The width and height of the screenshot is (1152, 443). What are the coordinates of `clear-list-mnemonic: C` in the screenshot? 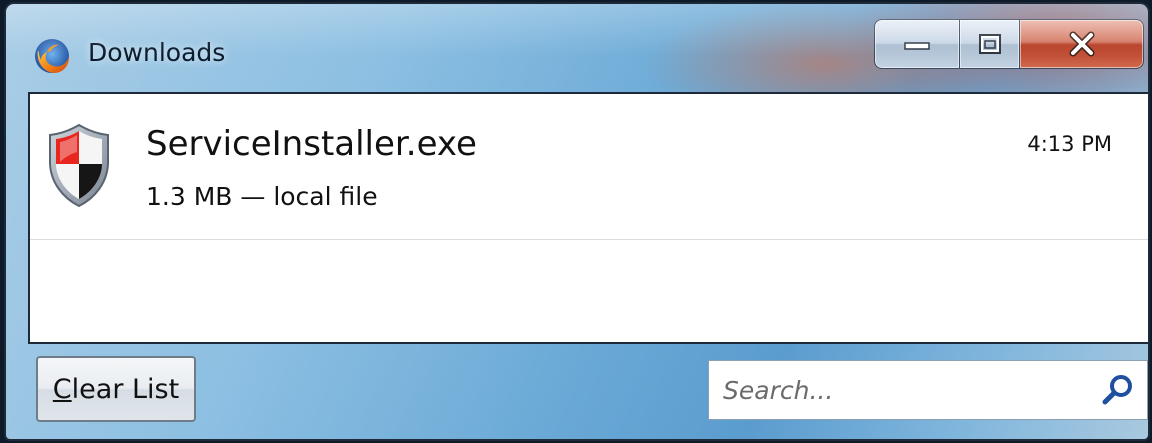 It's located at (62, 389).